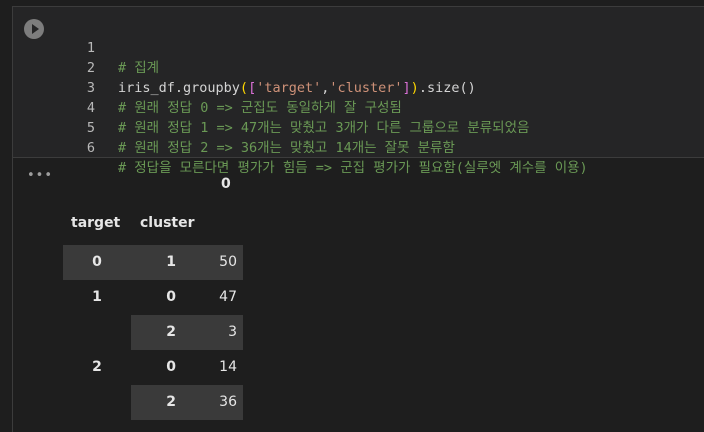  I want to click on code-line: 1 # 집계, so click(358, 47).